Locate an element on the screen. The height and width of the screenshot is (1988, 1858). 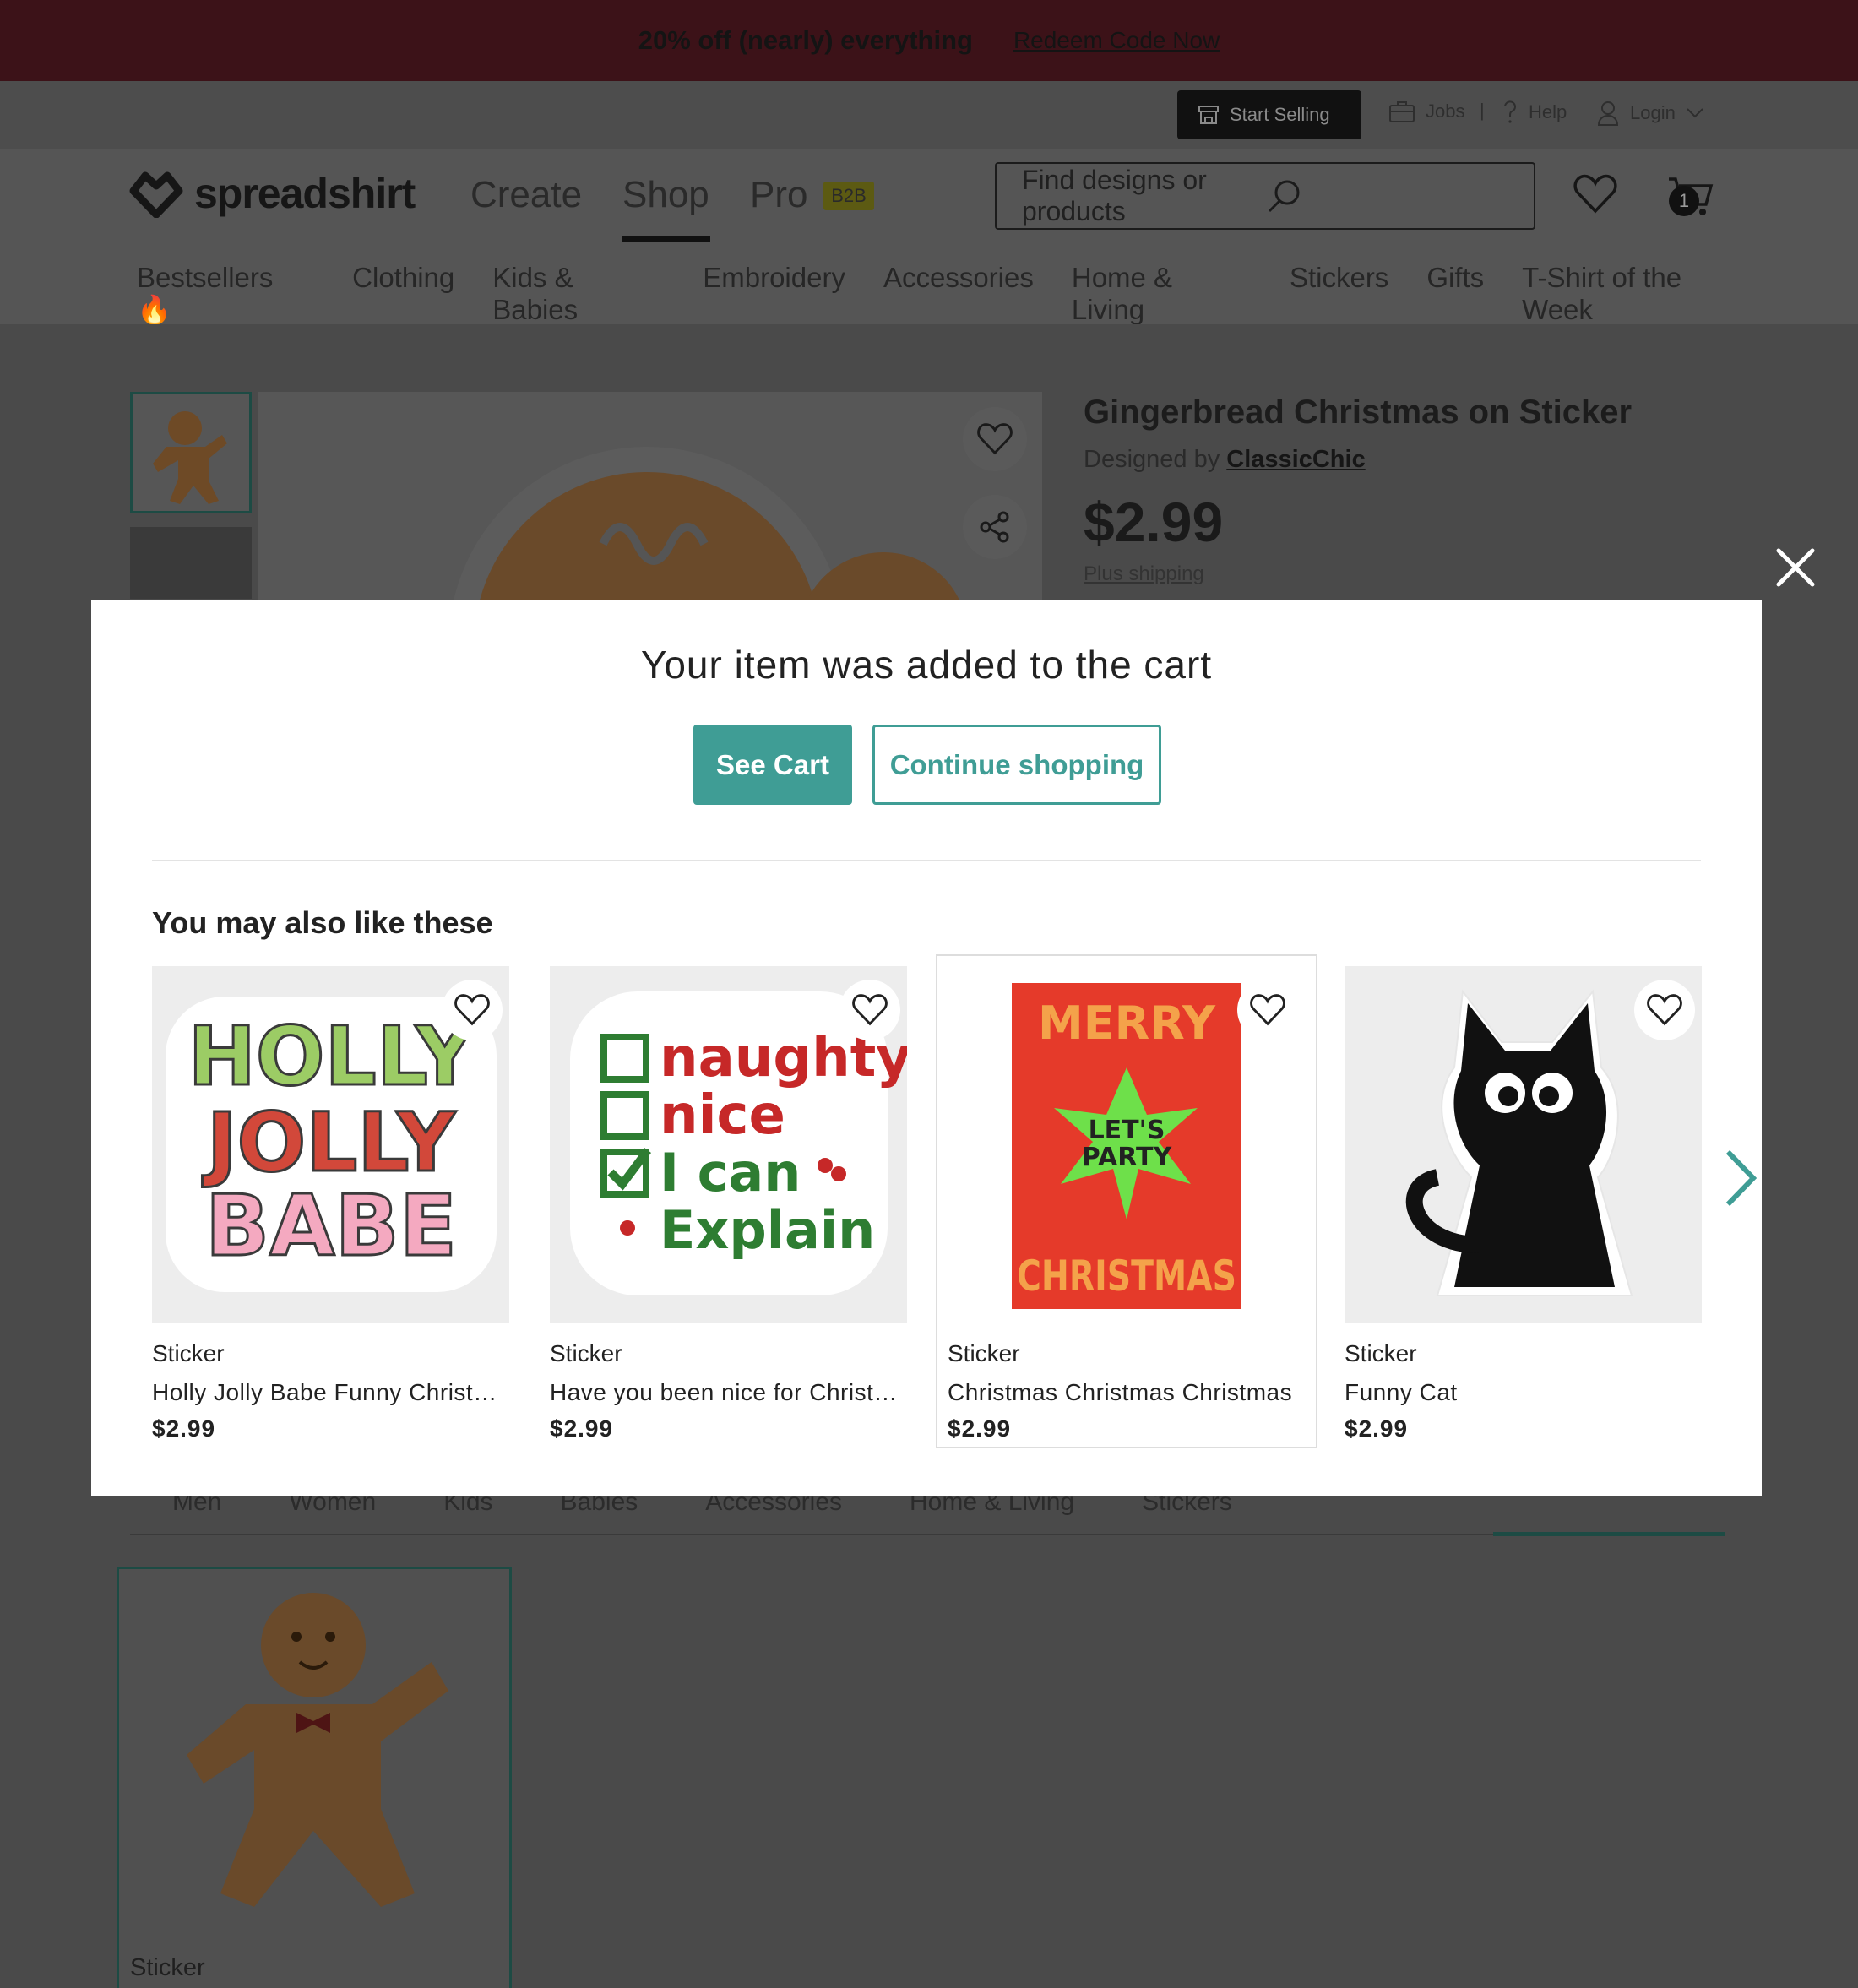
briefcase-icon is located at coordinates (1401, 112).